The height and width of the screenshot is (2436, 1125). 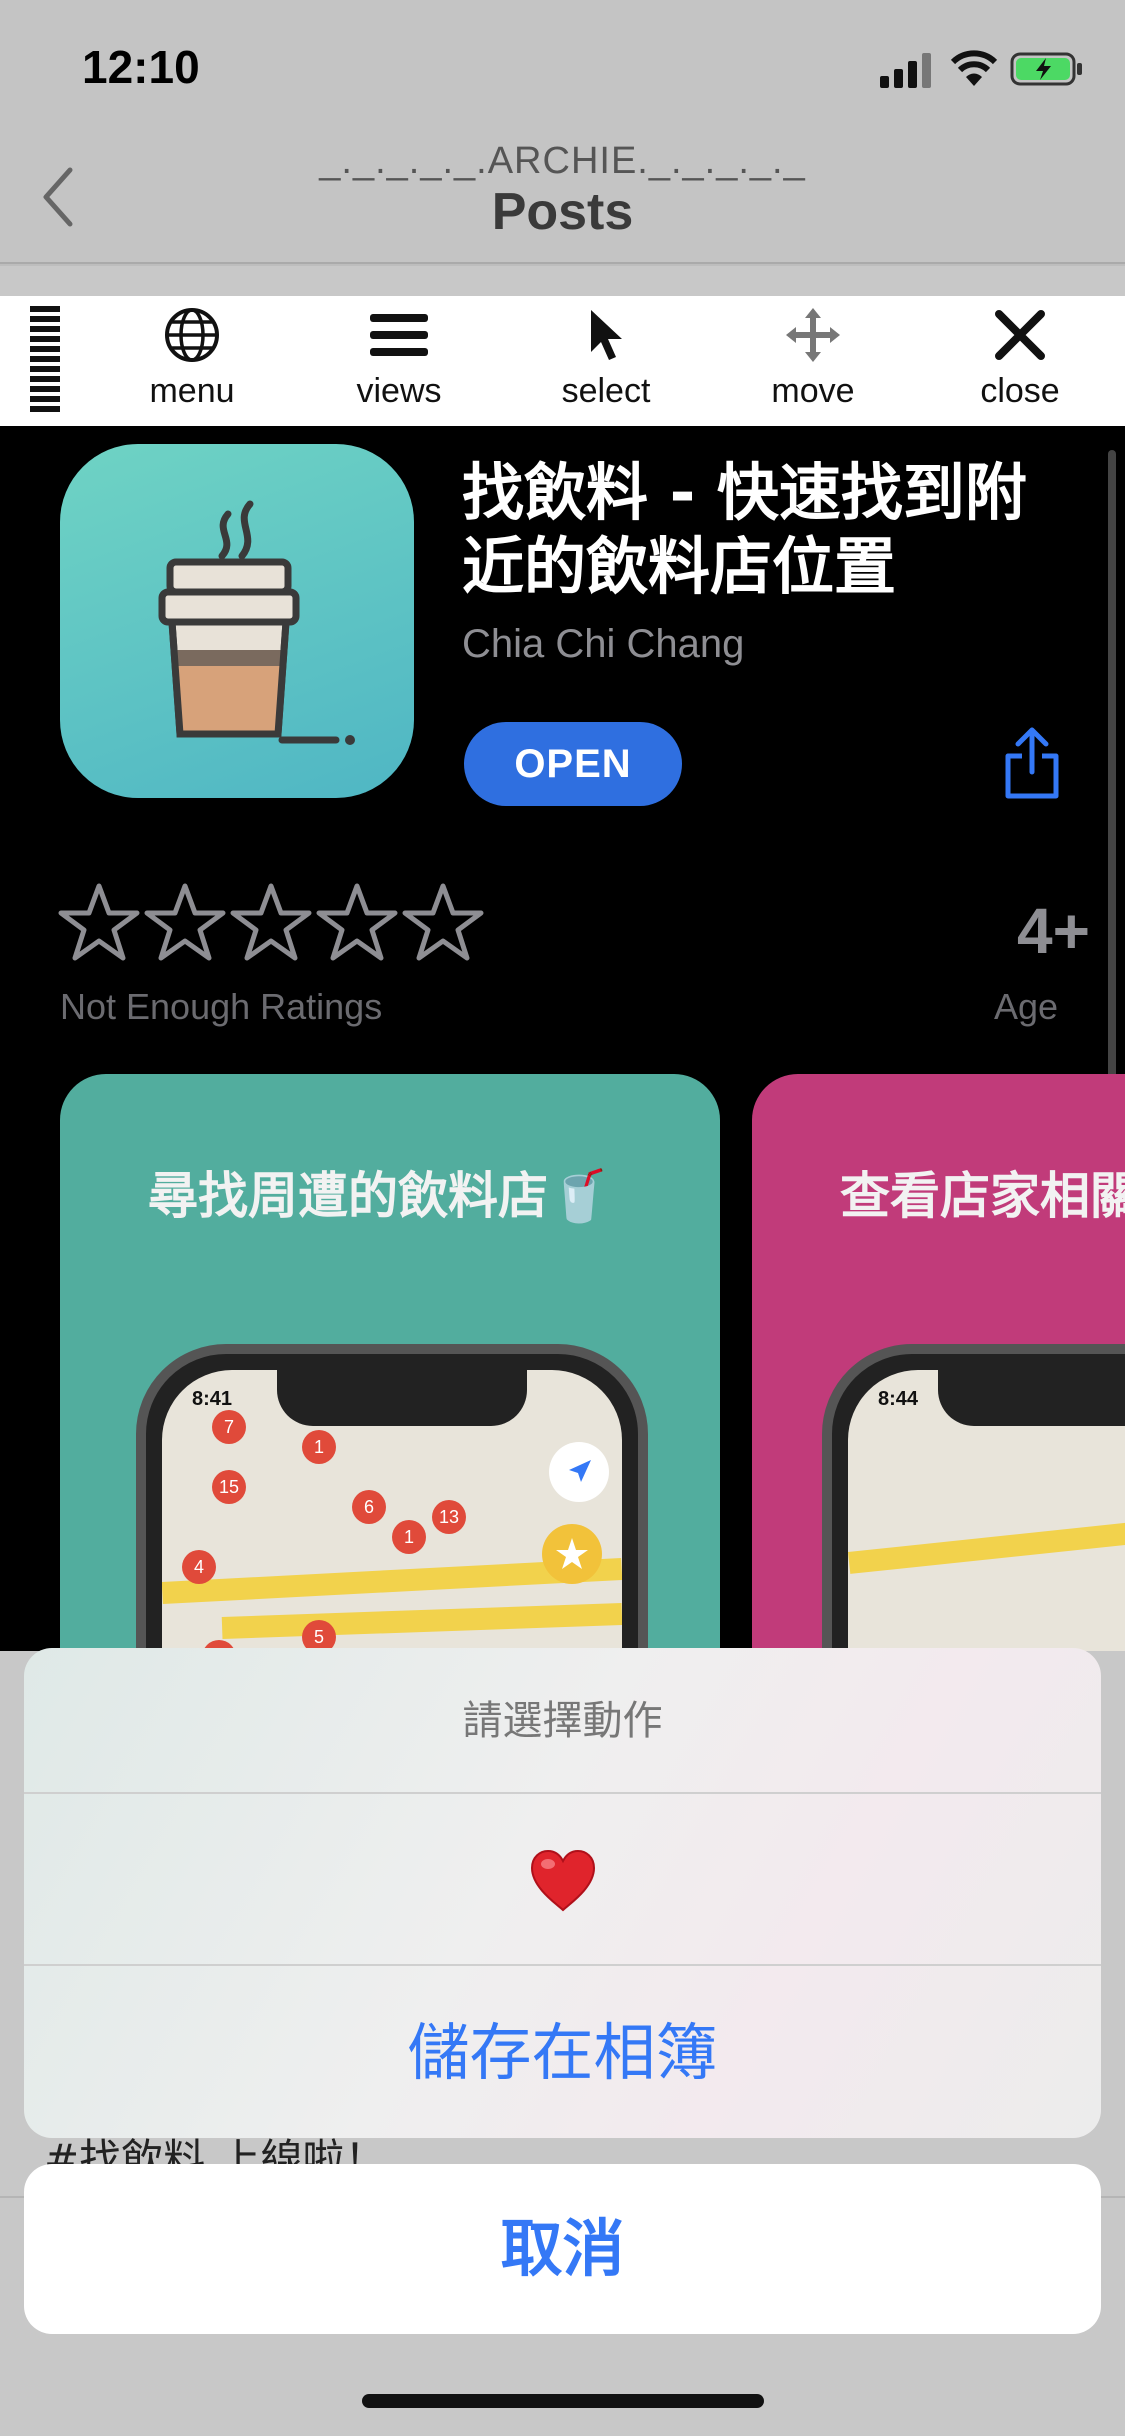 I want to click on phone-mockup: 8:44, so click(x=973, y=1497).